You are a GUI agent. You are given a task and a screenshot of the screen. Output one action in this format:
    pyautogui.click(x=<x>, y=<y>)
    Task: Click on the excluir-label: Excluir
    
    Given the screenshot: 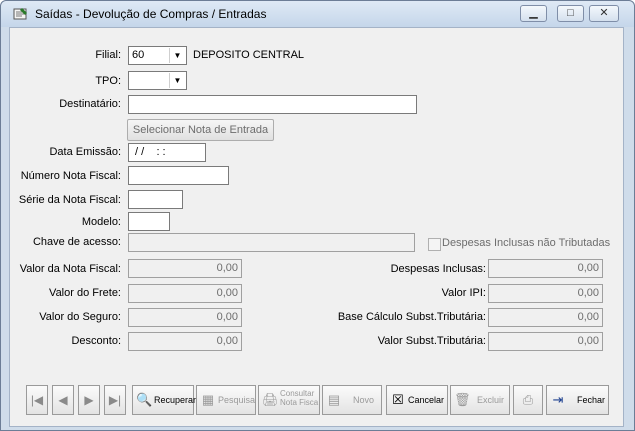 What is the action you would take?
    pyautogui.click(x=491, y=400)
    